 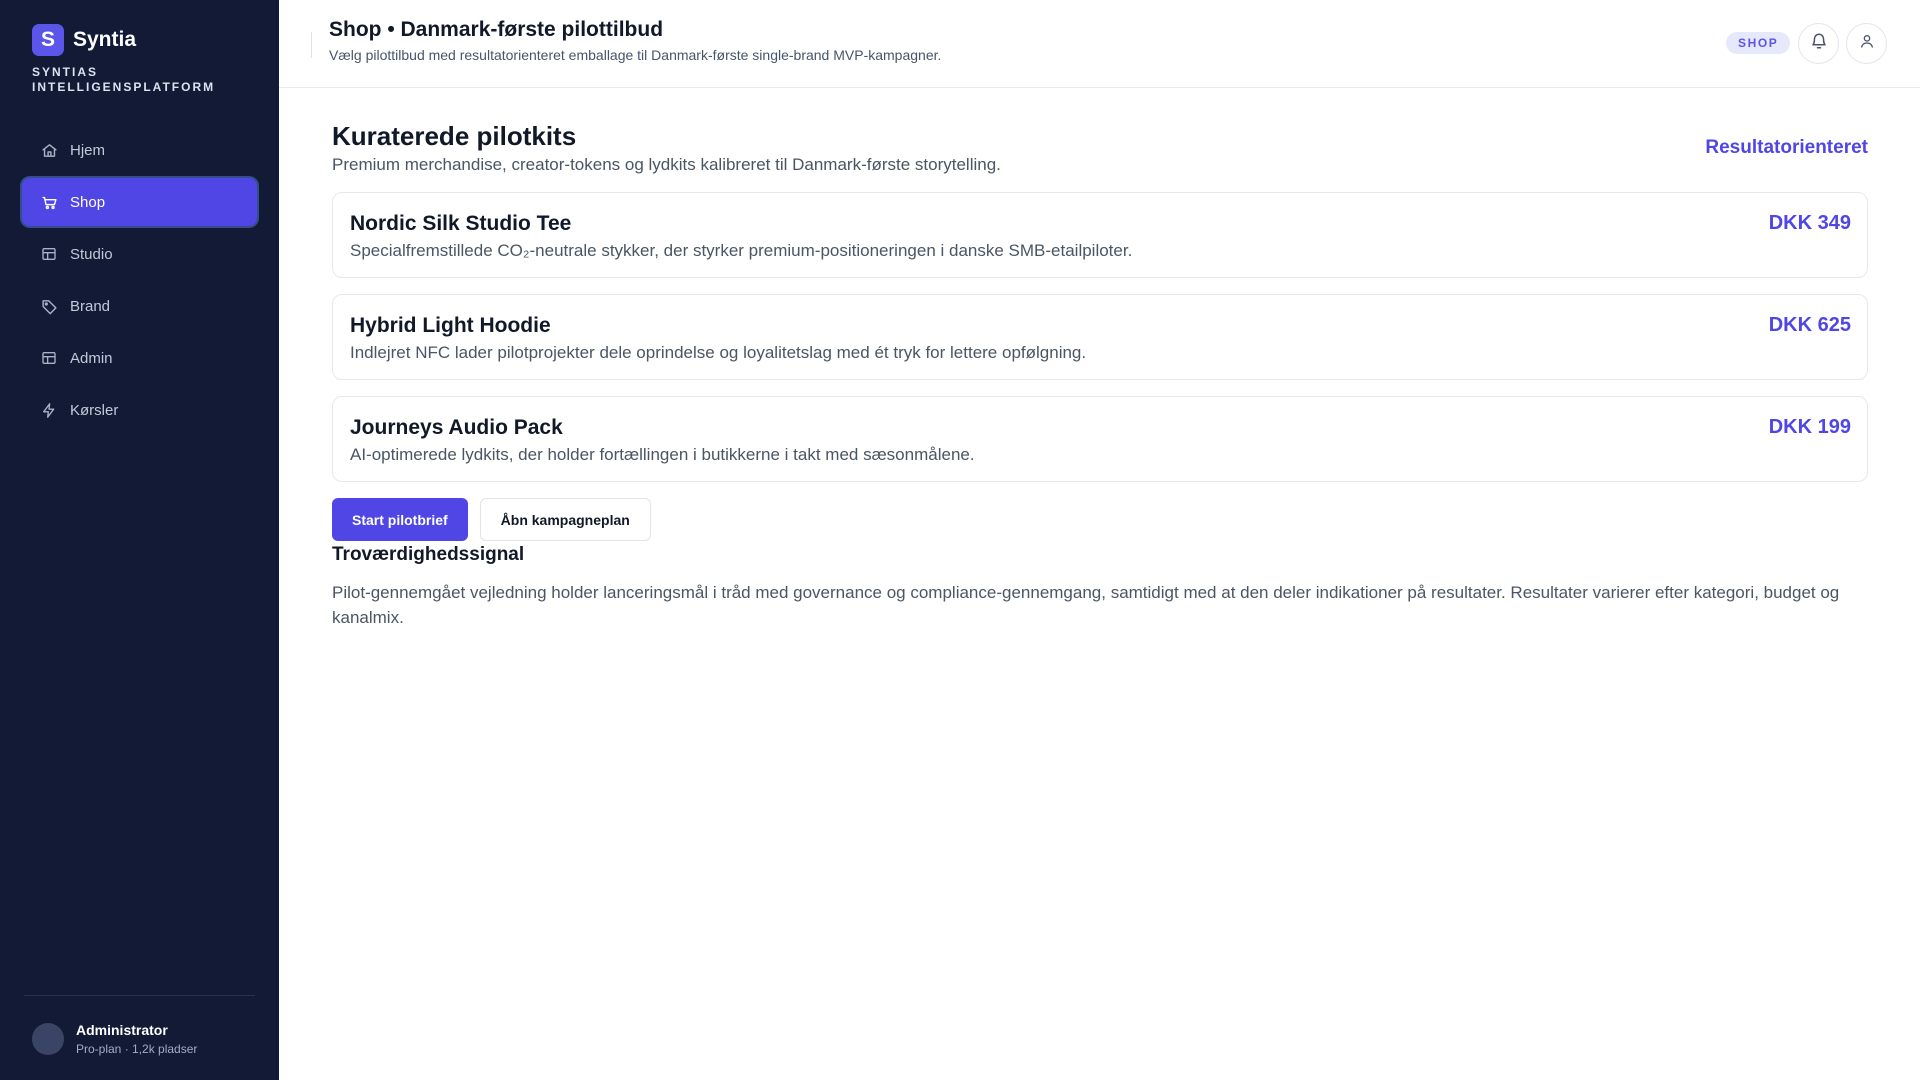 I want to click on product-price: DKK 199, so click(x=1809, y=427).